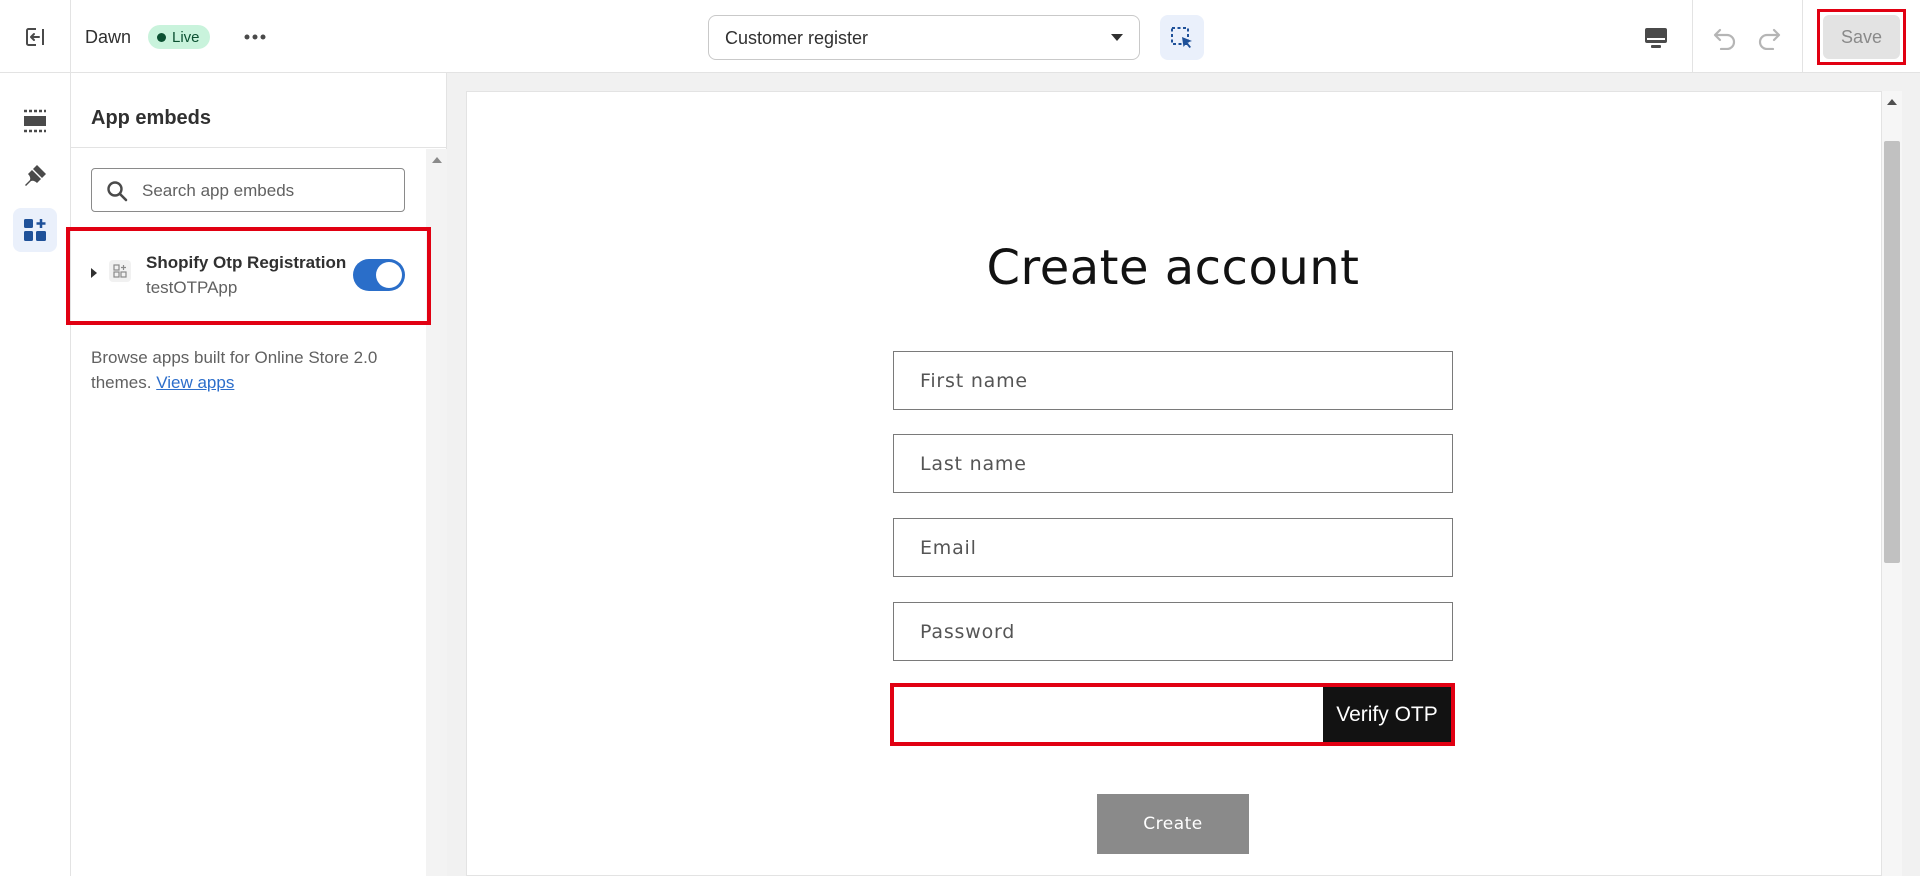 This screenshot has height=876, width=1920. I want to click on rail-theme-settings-button, so click(35, 176).